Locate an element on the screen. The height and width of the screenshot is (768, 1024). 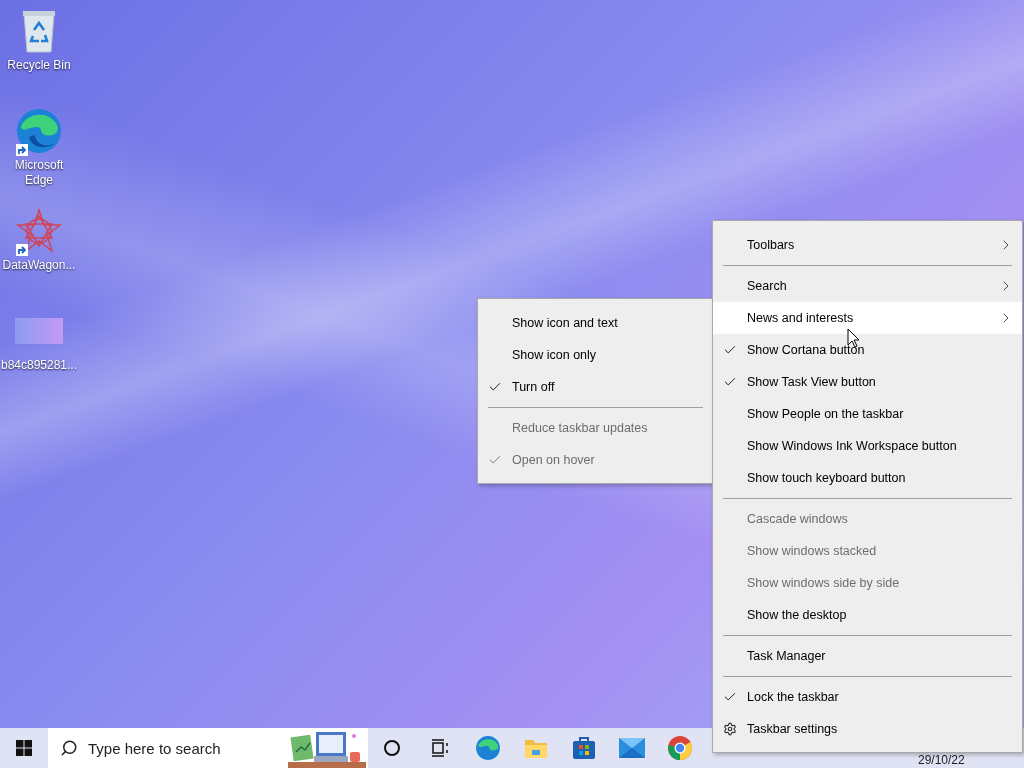
folder-icon is located at coordinates (536, 748).